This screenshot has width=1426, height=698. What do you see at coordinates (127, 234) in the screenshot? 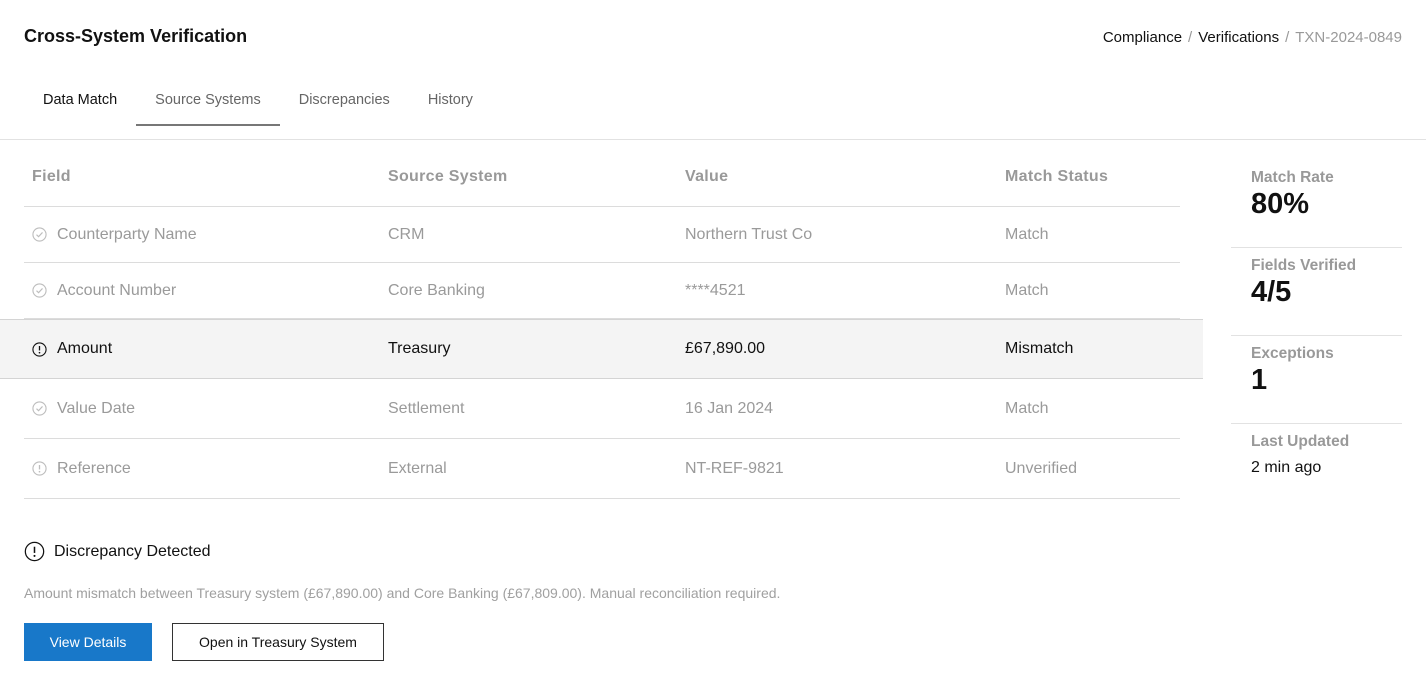
I see `field-name: Counterparty Name` at bounding box center [127, 234].